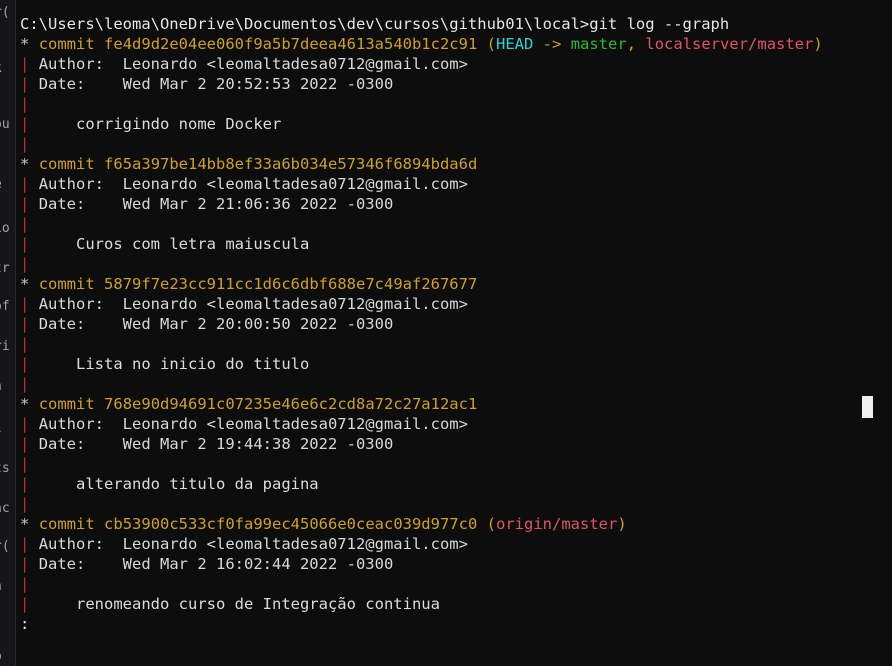 This screenshot has width=892, height=666. Describe the element at coordinates (5, 124) in the screenshot. I see `sliver-fragment: ou` at that location.